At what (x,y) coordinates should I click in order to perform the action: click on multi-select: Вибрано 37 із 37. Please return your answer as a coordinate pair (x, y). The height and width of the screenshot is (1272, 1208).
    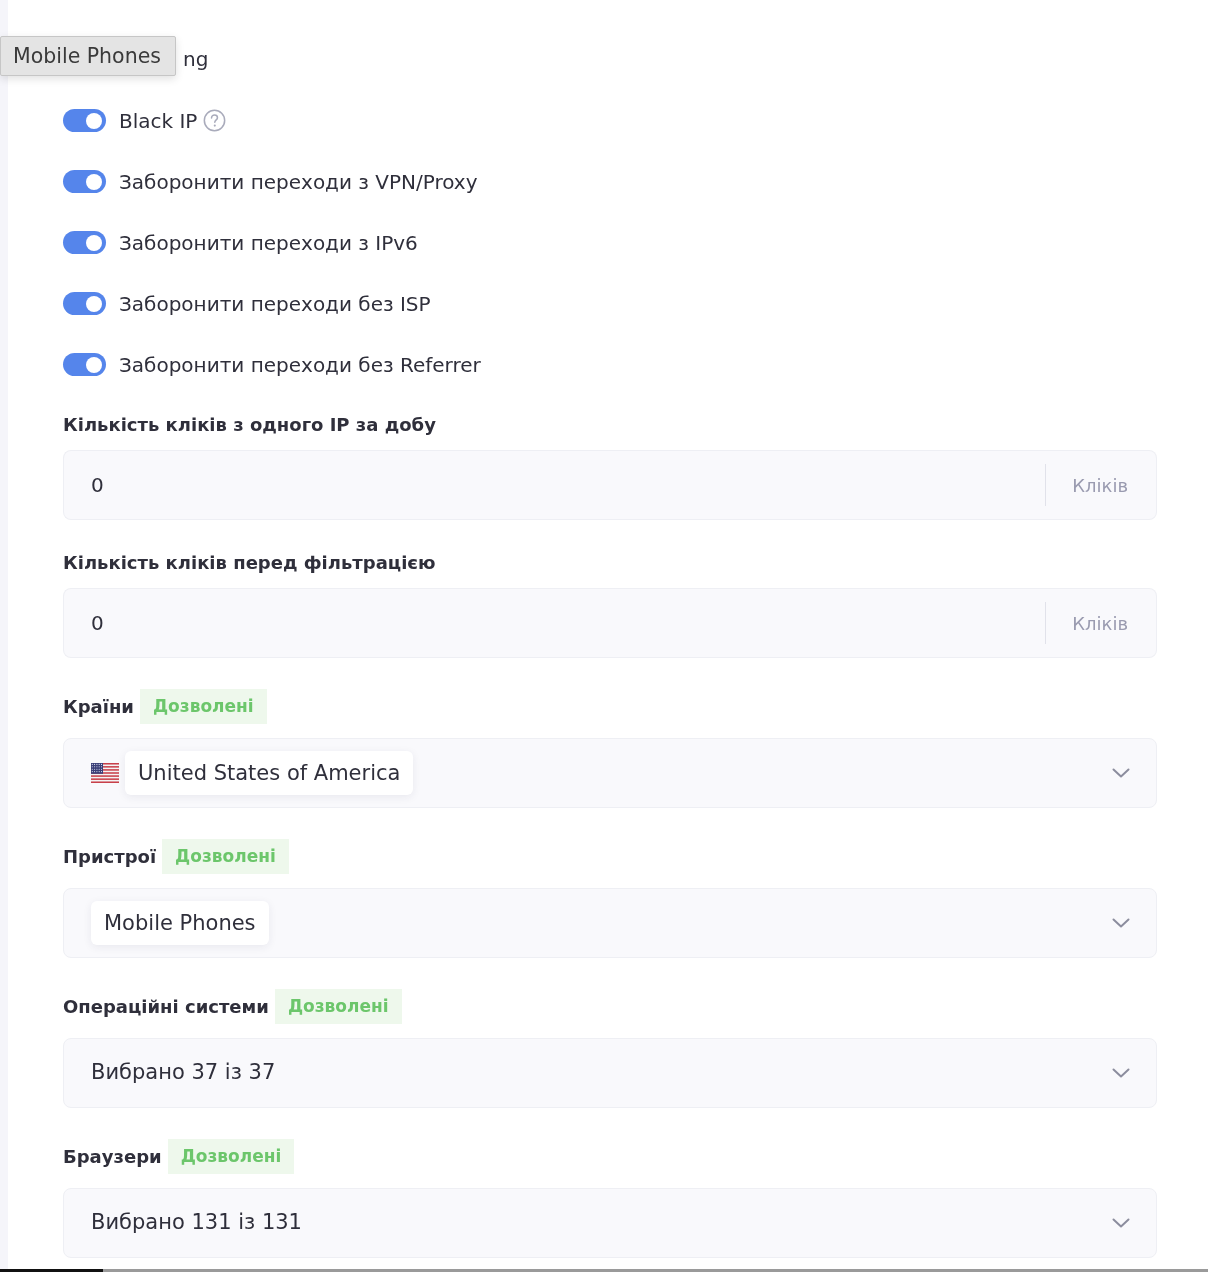
    Looking at the image, I should click on (610, 1073).